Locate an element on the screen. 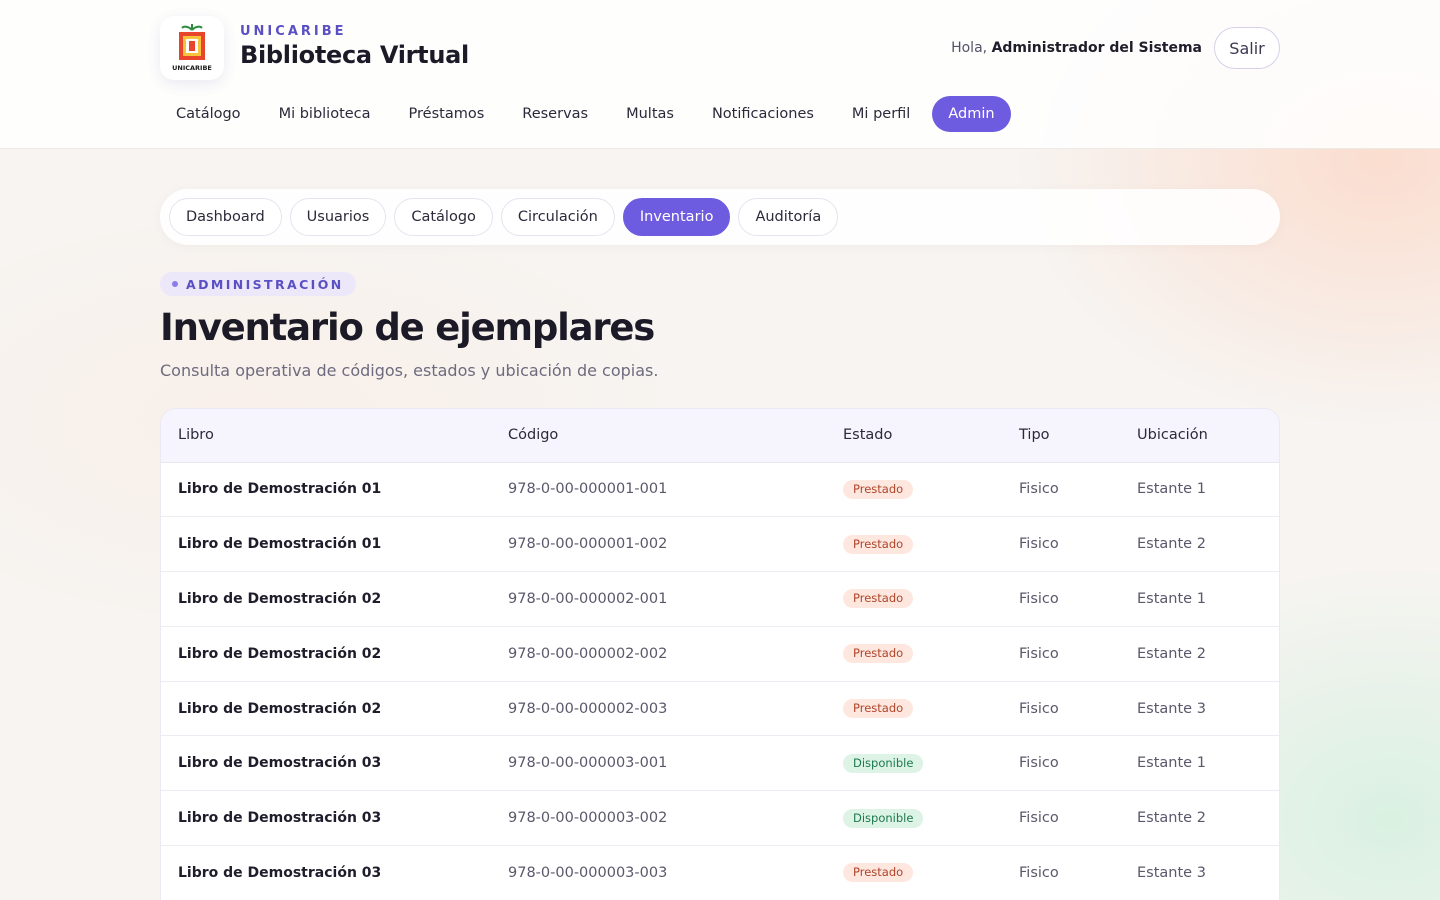  user-name: Administrador del Sistema is located at coordinates (1096, 48).